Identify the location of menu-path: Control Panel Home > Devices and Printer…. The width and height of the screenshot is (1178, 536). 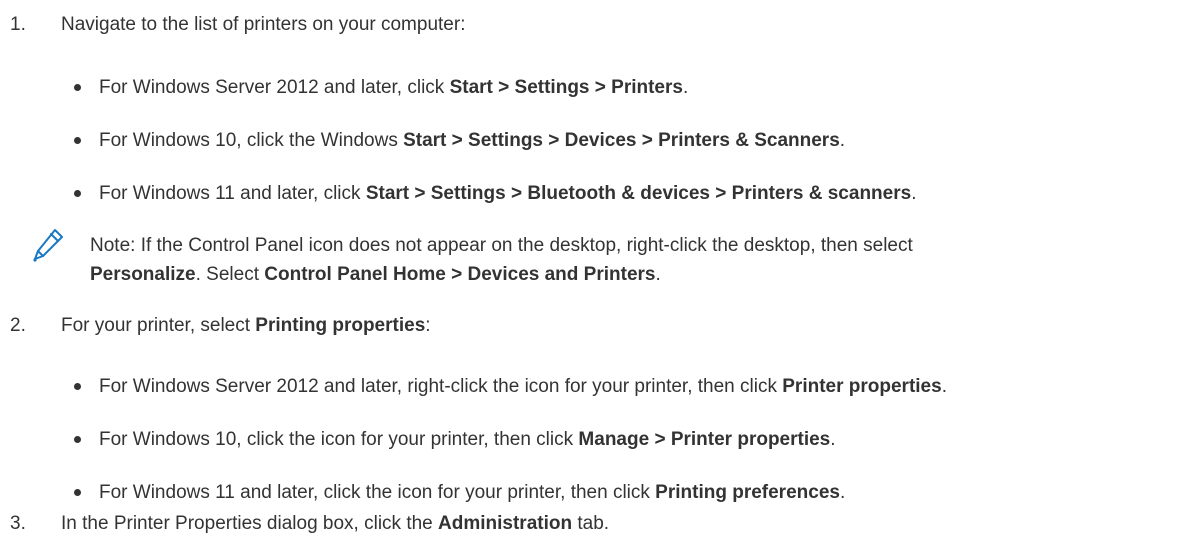
(460, 274).